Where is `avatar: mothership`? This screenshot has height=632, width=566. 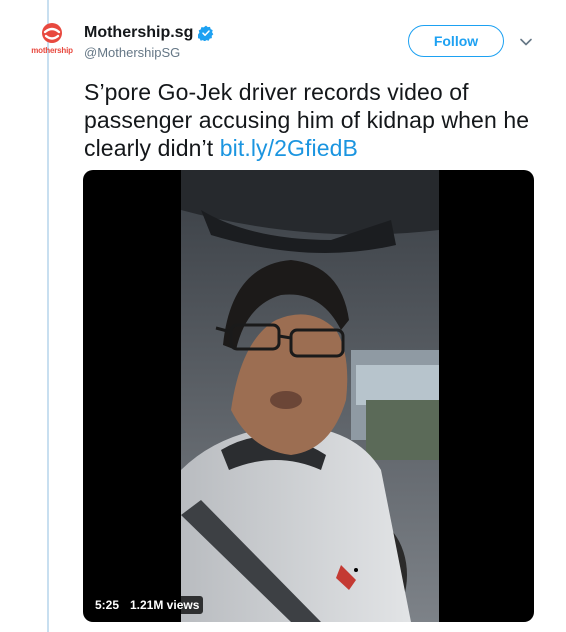
avatar: mothership is located at coordinates (52, 42).